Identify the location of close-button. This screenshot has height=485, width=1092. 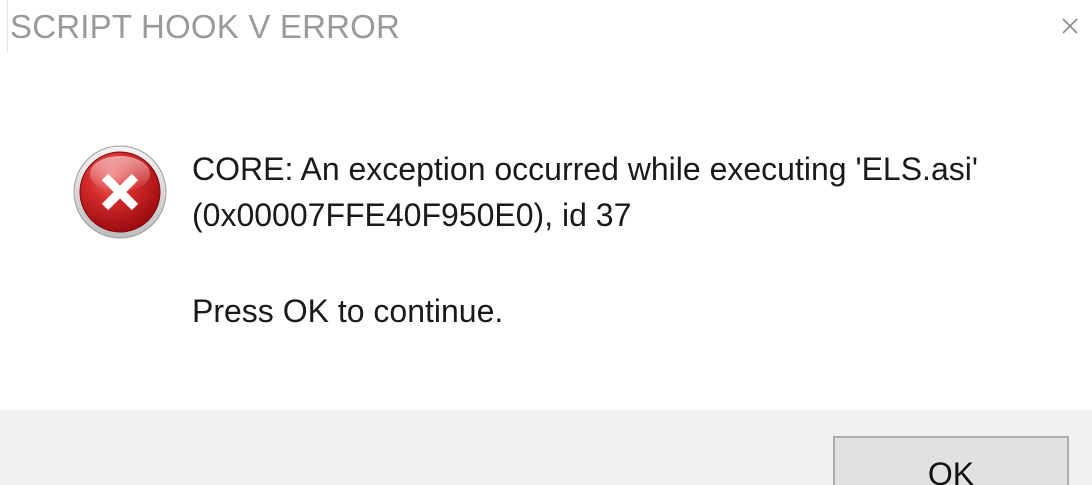
(1070, 26).